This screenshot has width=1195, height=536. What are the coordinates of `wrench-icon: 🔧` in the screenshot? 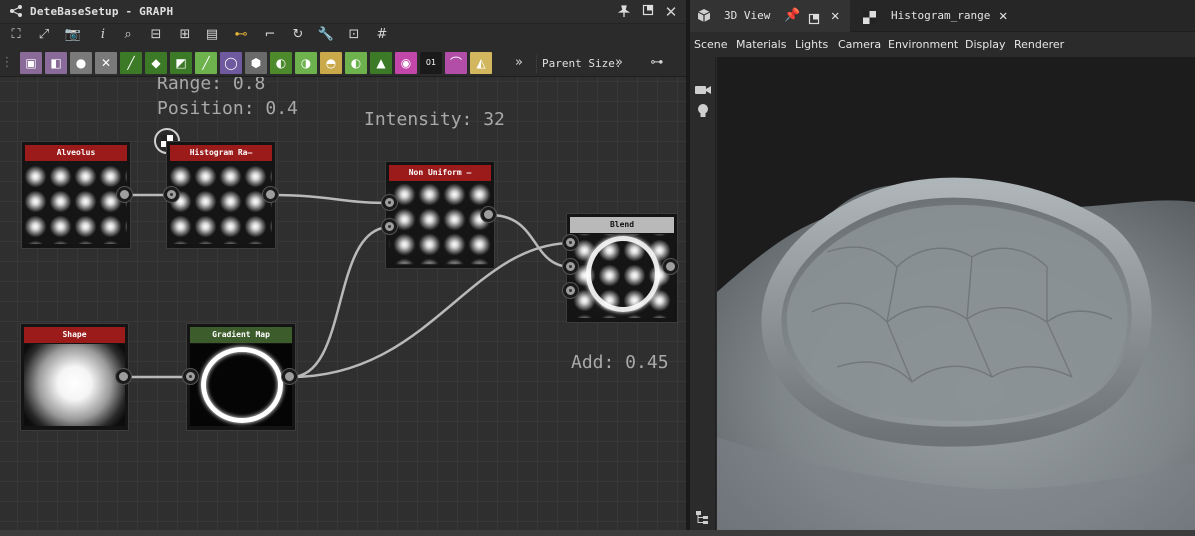 It's located at (326, 35).